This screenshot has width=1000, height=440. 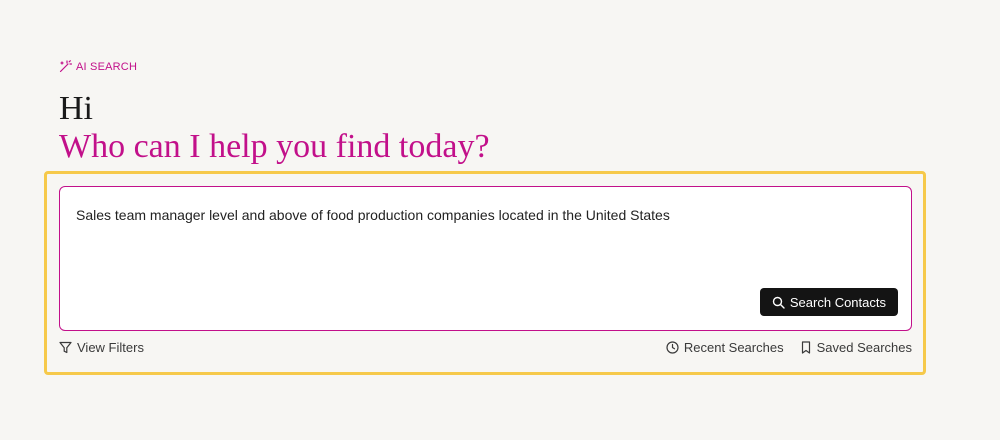 What do you see at coordinates (274, 146) in the screenshot?
I see `headline-heading: Who can I help you find today?` at bounding box center [274, 146].